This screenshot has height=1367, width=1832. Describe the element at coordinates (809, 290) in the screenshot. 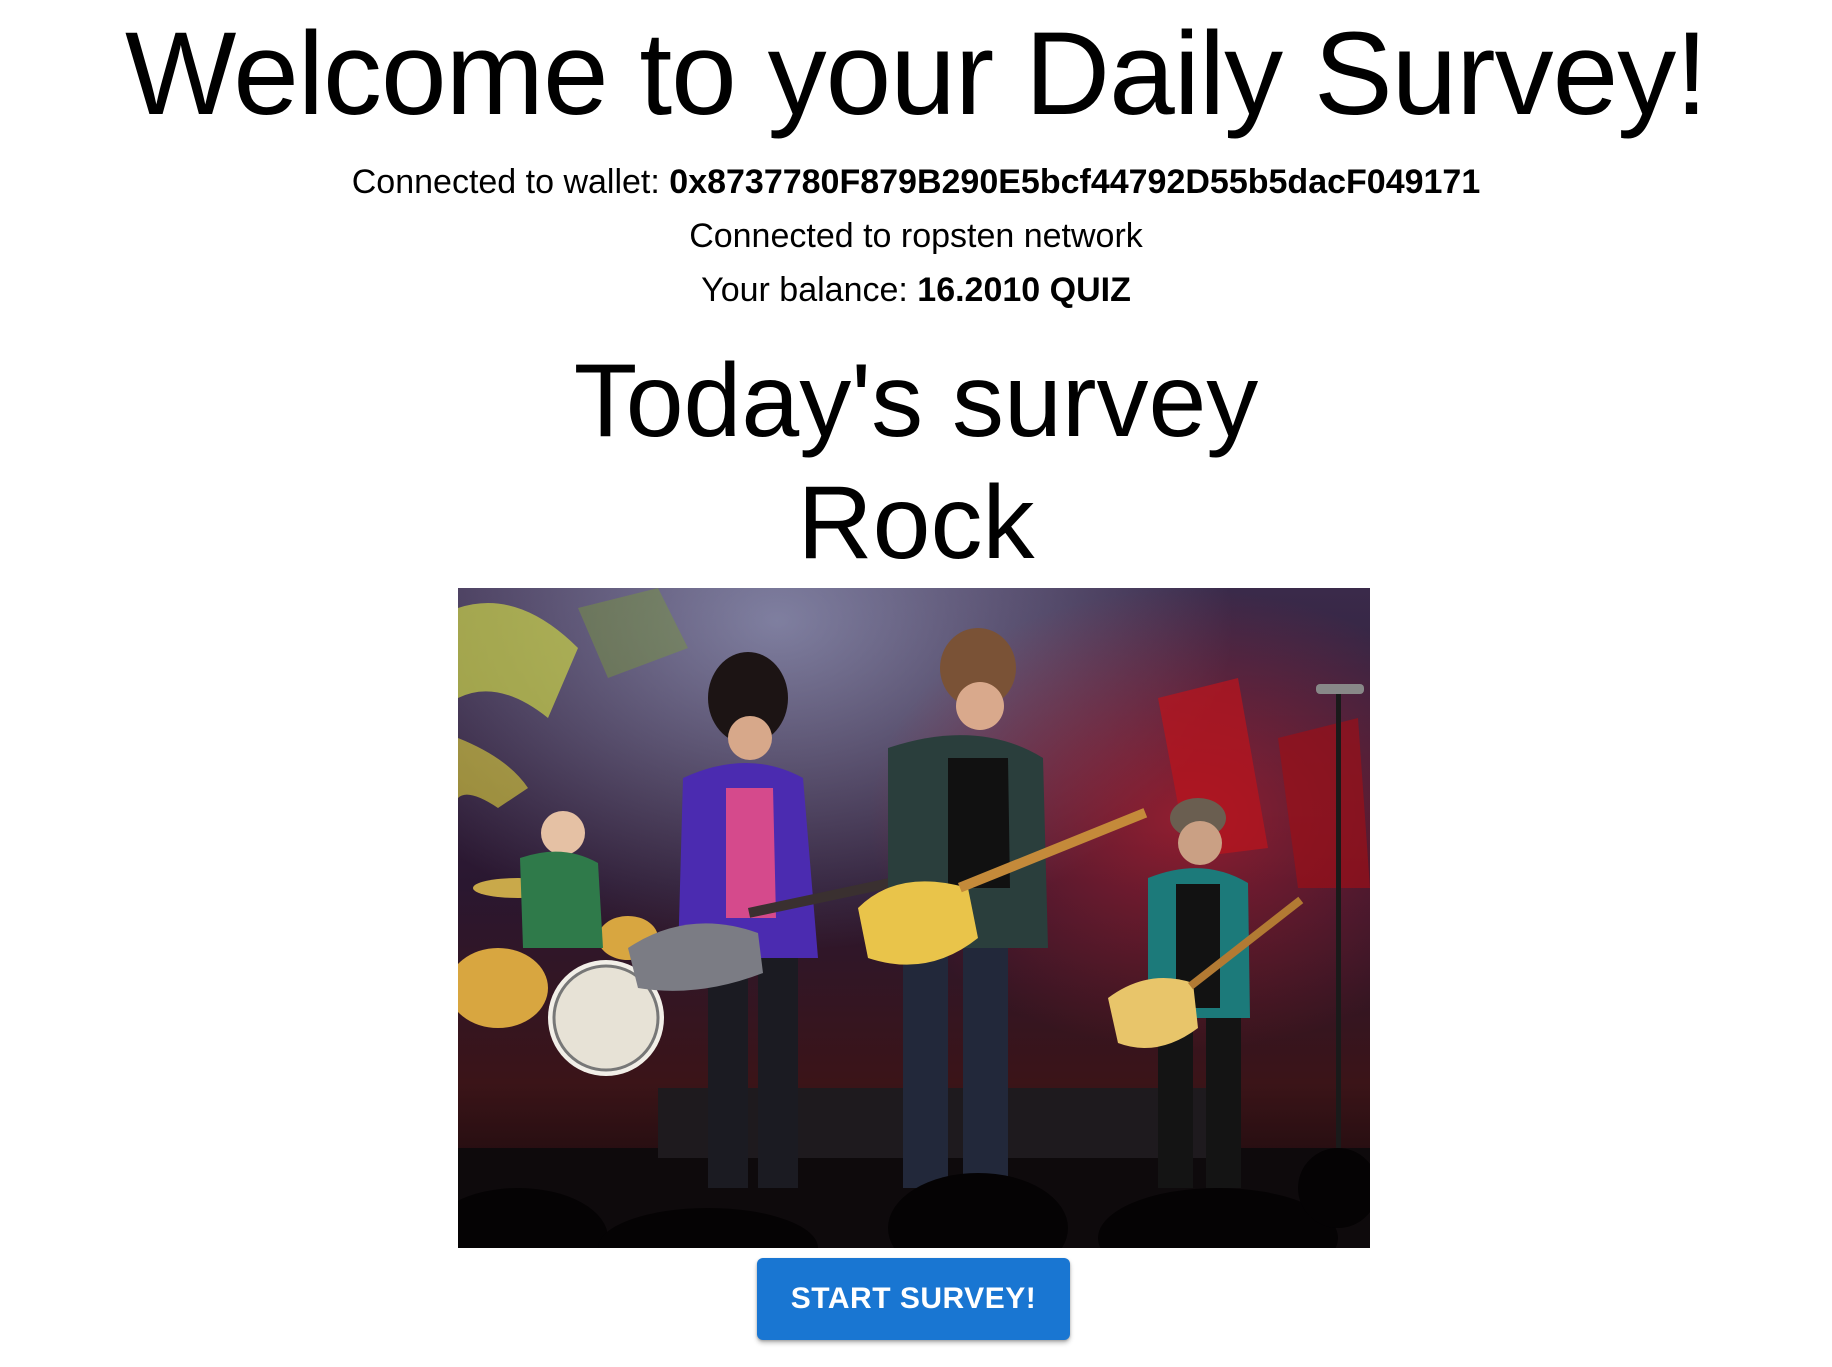

I see `balance-label: Your balance:` at that location.